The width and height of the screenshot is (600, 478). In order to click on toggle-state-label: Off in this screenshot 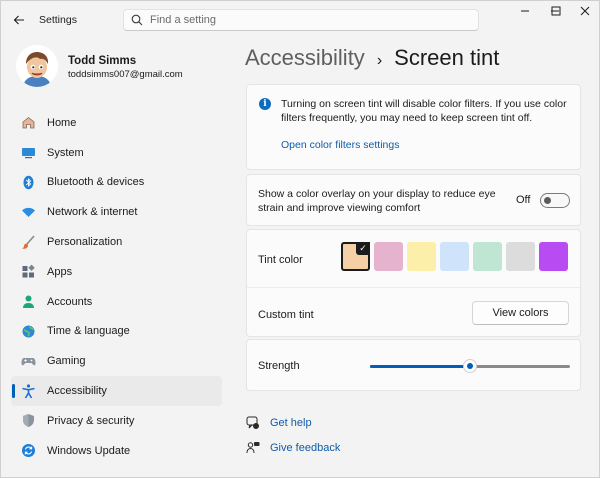, I will do `click(523, 200)`.